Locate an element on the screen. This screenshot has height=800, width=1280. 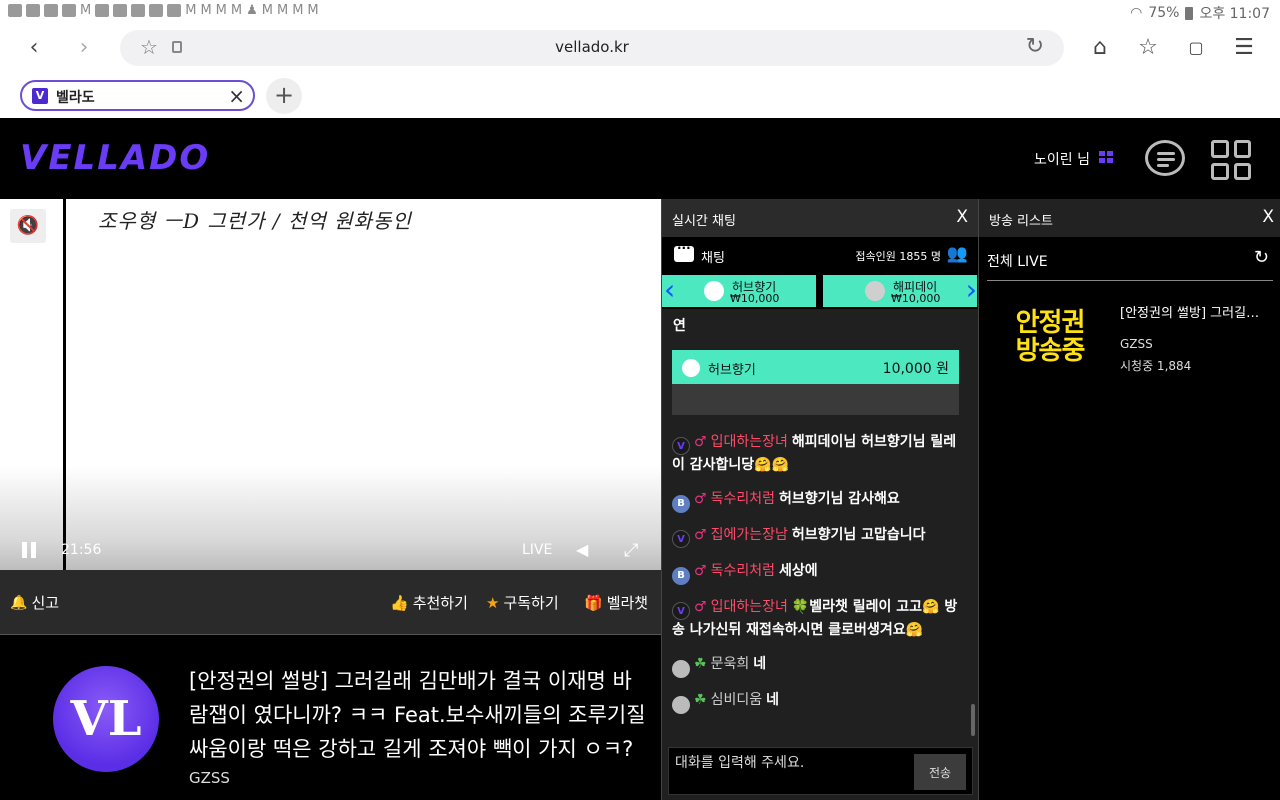
tab-strip: V 벨라도 × + is located at coordinates (640, 95).